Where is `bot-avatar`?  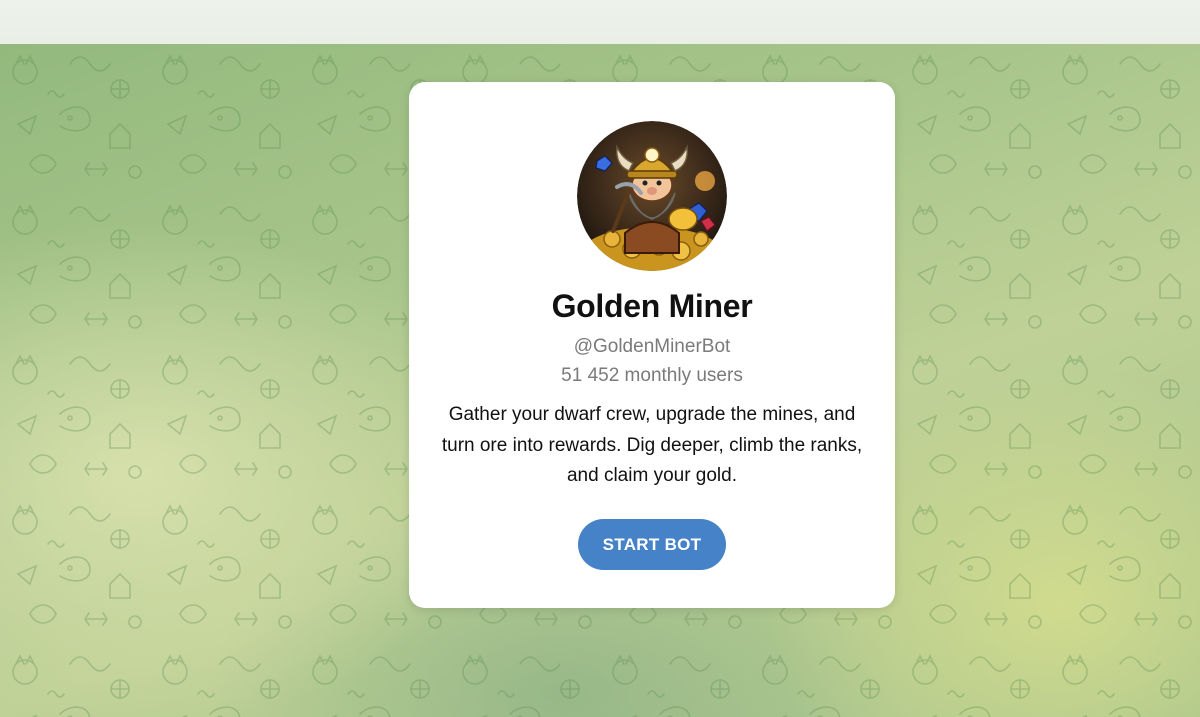 bot-avatar is located at coordinates (652, 196).